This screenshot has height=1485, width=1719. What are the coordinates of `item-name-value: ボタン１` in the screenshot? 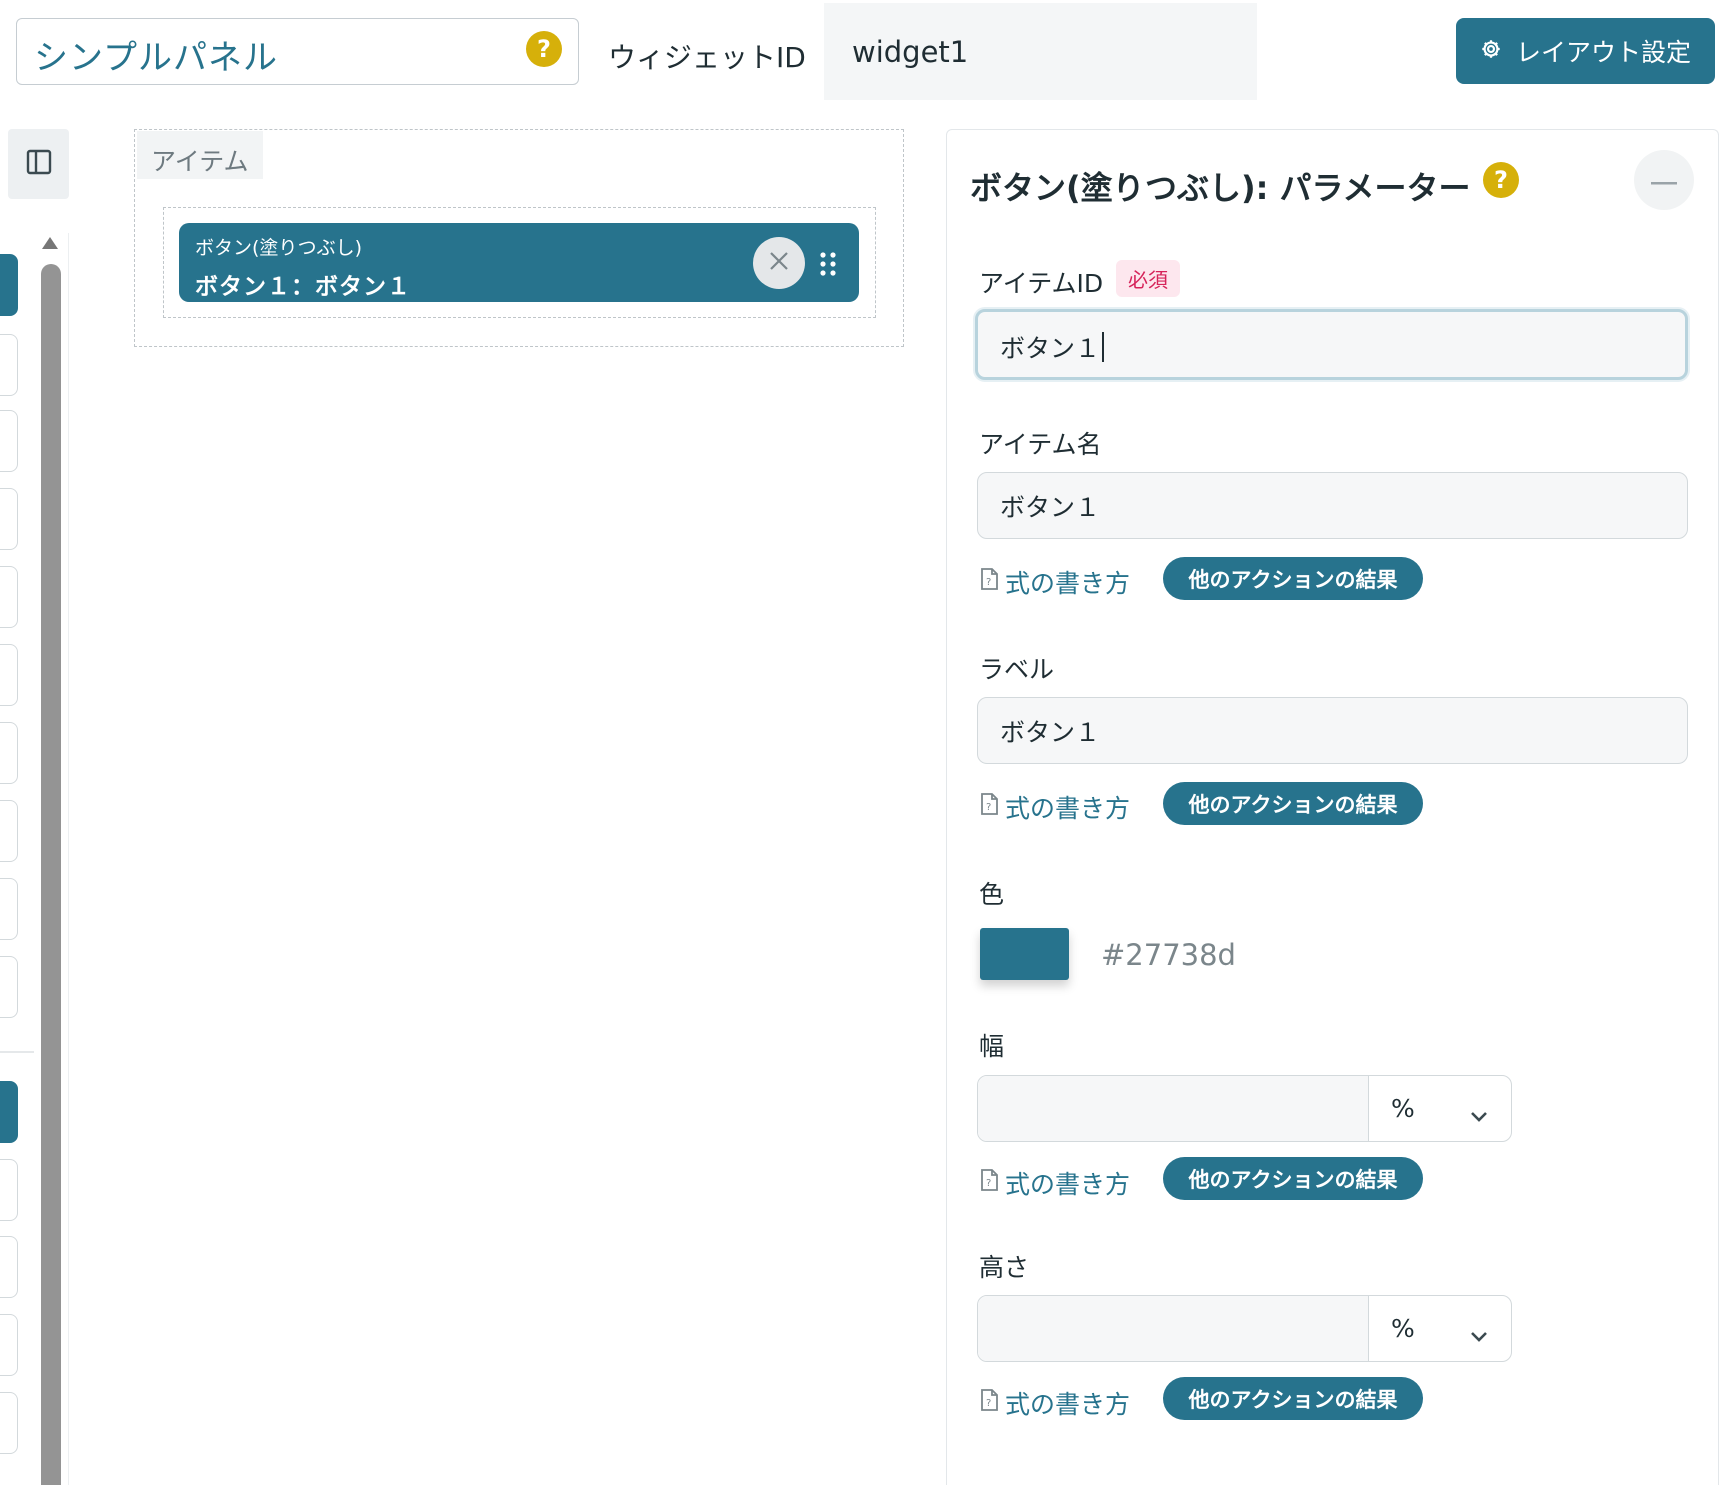 It's located at (1050, 507).